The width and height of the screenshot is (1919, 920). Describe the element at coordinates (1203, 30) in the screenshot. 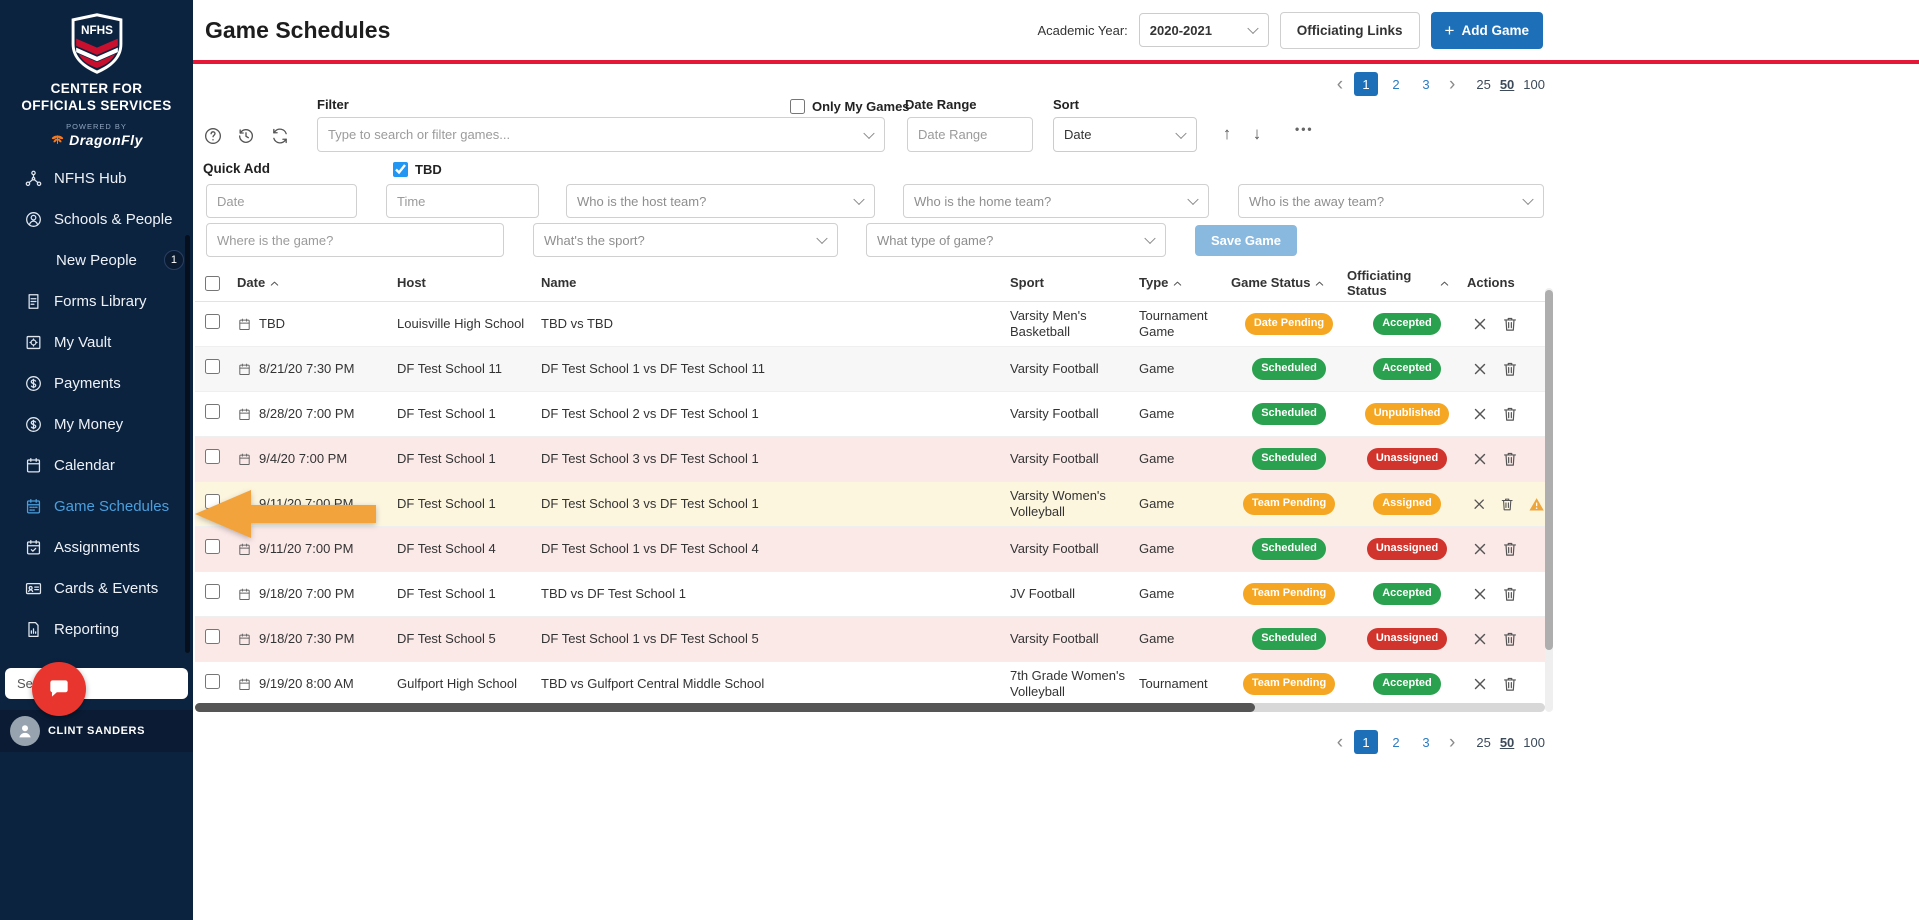

I see `academic-year-select: 2020-2021` at that location.